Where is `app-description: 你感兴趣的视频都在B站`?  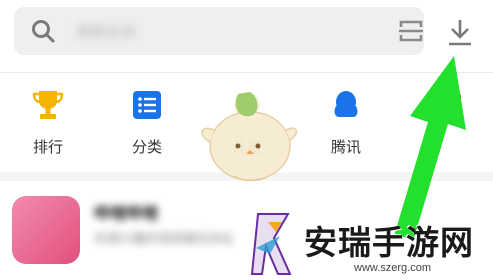 app-description: 你感兴趣的视频都在B站 is located at coordinates (163, 239).